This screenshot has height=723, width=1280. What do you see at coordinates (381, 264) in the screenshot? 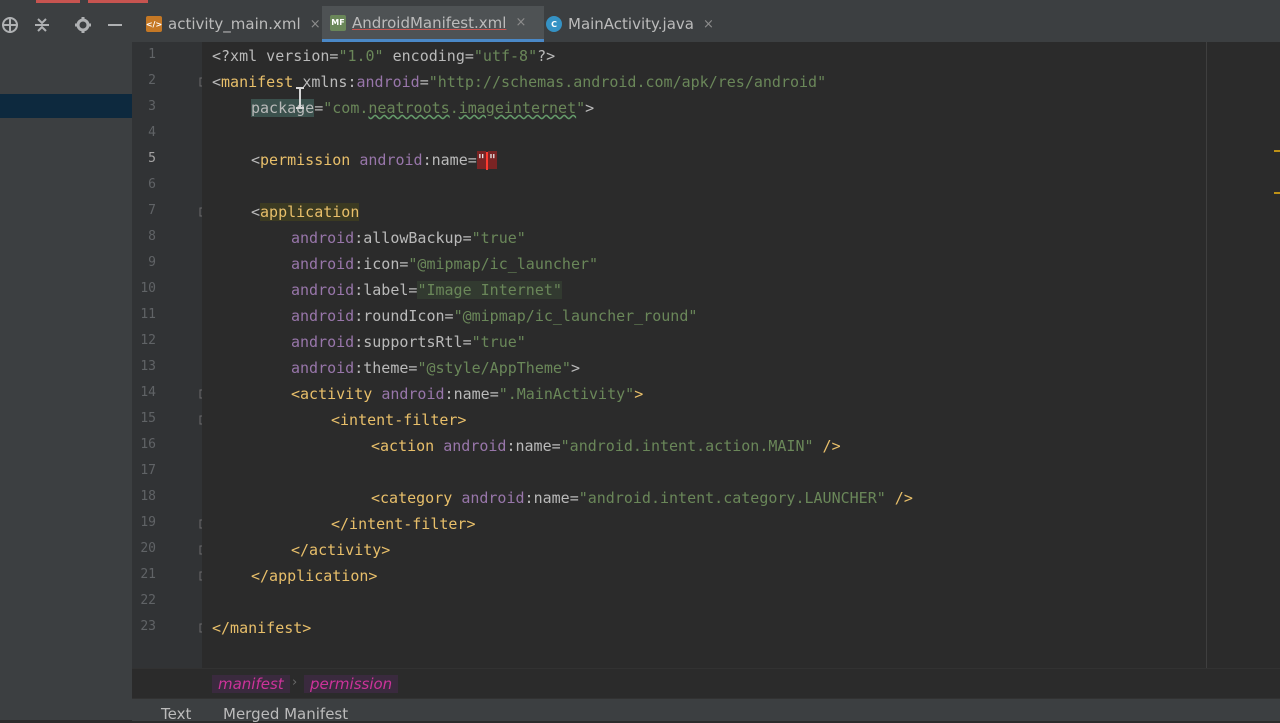
I see `attr-name: icon` at bounding box center [381, 264].